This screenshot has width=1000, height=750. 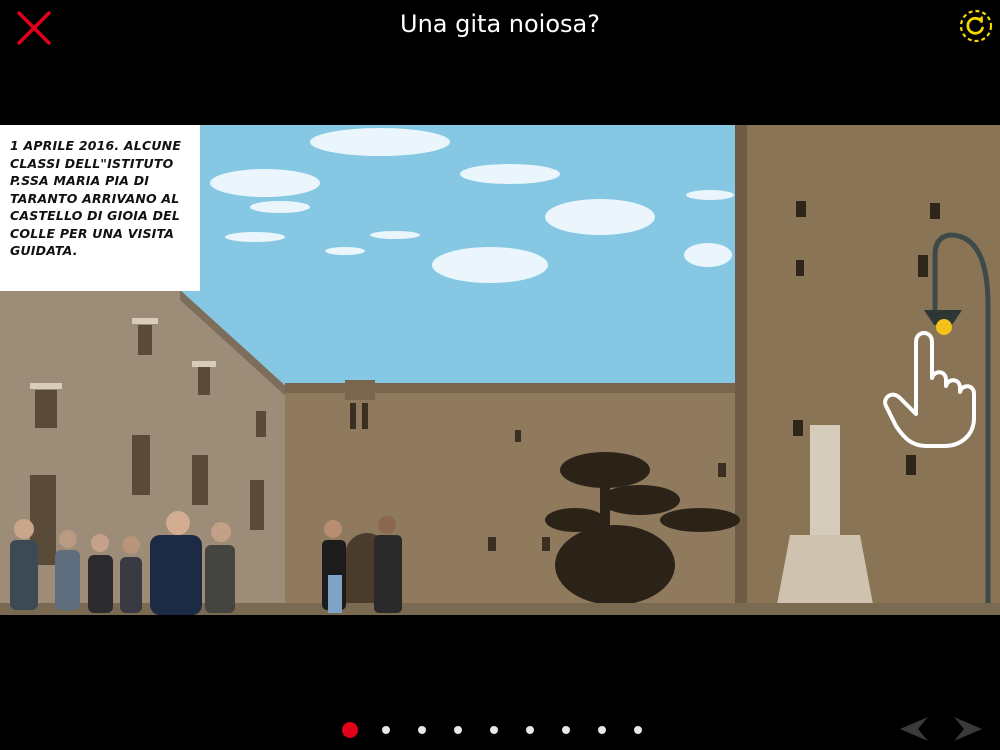 I want to click on page-indicator, so click(x=494, y=730).